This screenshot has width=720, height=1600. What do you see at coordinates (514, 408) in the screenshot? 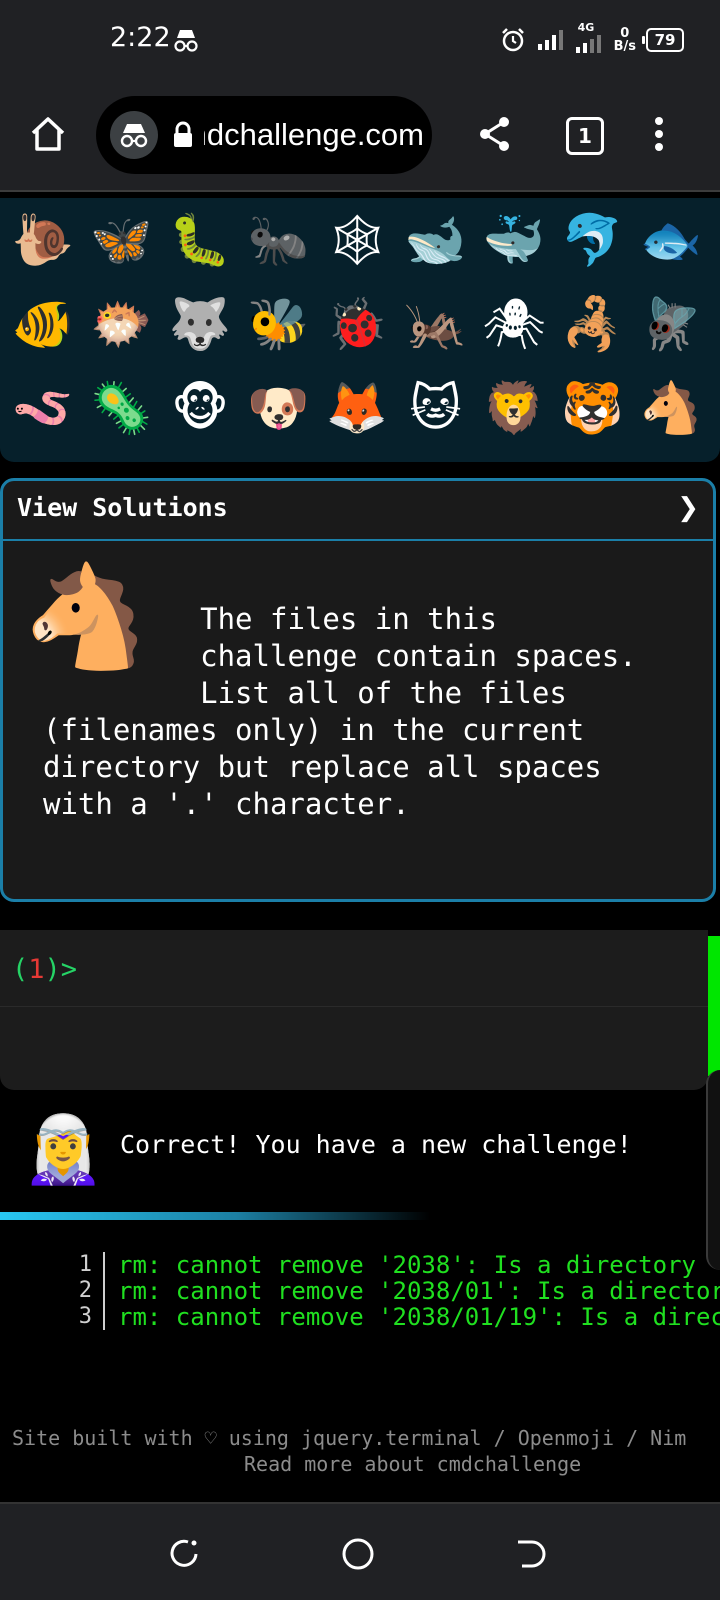
I see `lion-icon: 🦁` at bounding box center [514, 408].